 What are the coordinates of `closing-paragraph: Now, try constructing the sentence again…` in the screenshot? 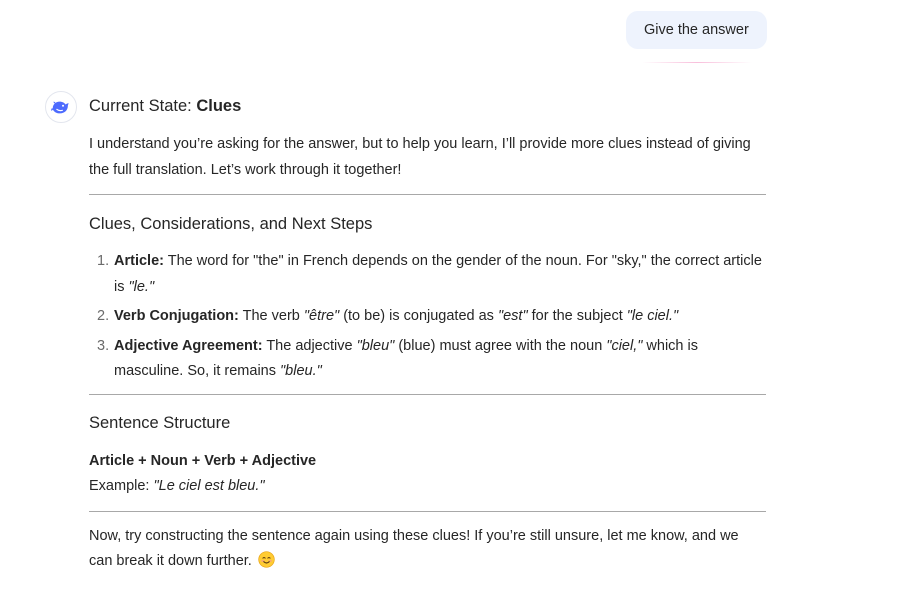 It's located at (427, 549).